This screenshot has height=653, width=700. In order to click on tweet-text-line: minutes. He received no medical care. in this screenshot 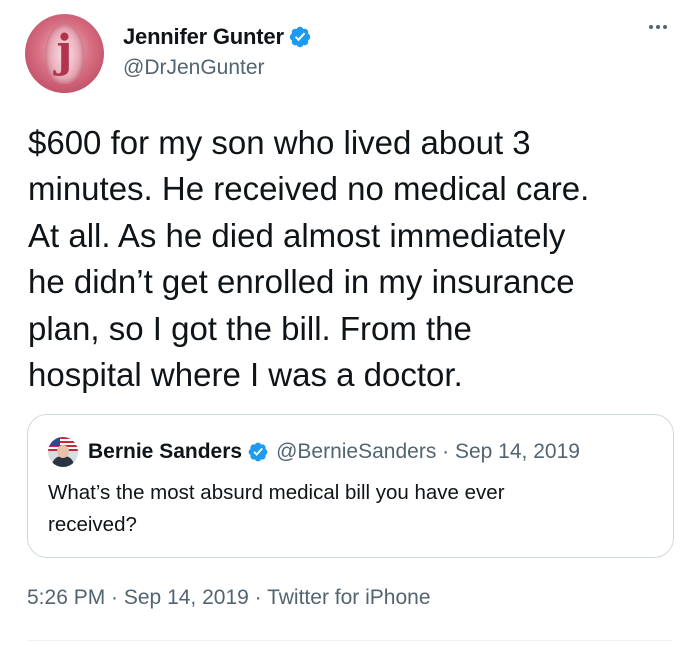, I will do `click(309, 189)`.